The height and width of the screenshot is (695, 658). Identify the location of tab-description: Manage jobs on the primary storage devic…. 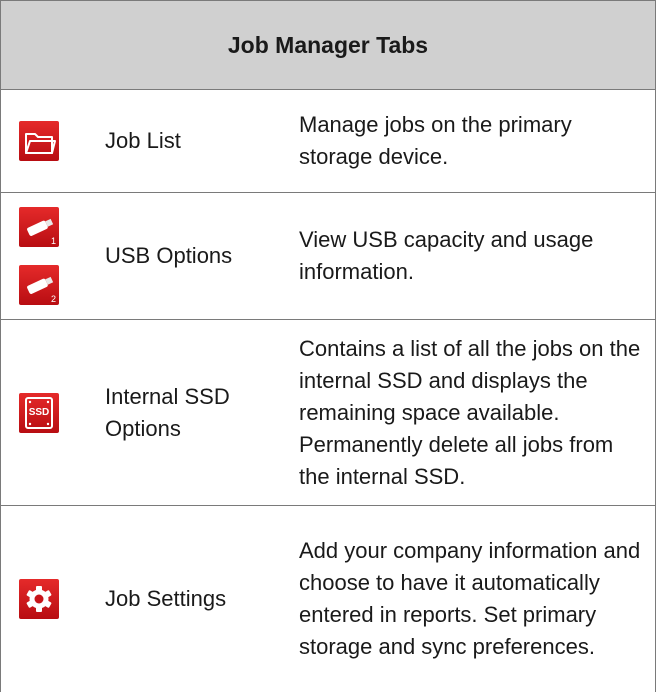
(435, 140).